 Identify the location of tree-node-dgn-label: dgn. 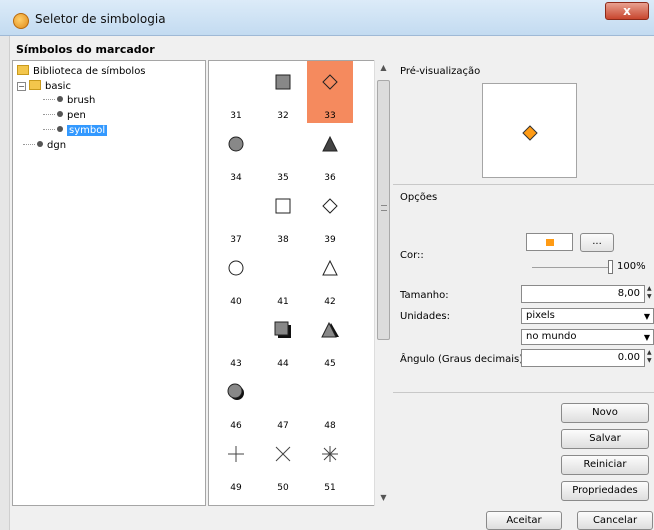
(57, 145).